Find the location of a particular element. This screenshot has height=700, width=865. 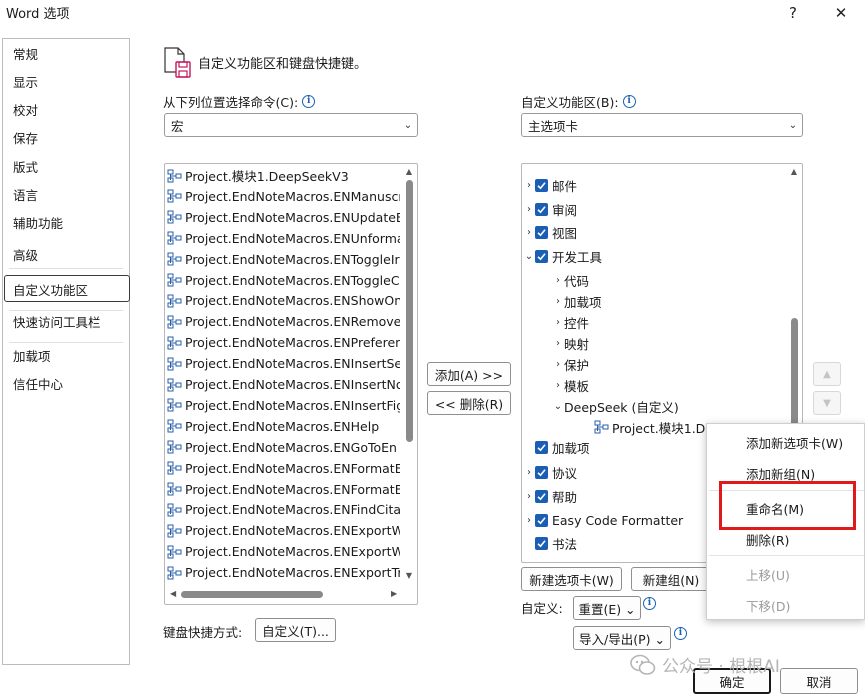

ribbon-tree-item: › 帮助 is located at coordinates (550, 496).